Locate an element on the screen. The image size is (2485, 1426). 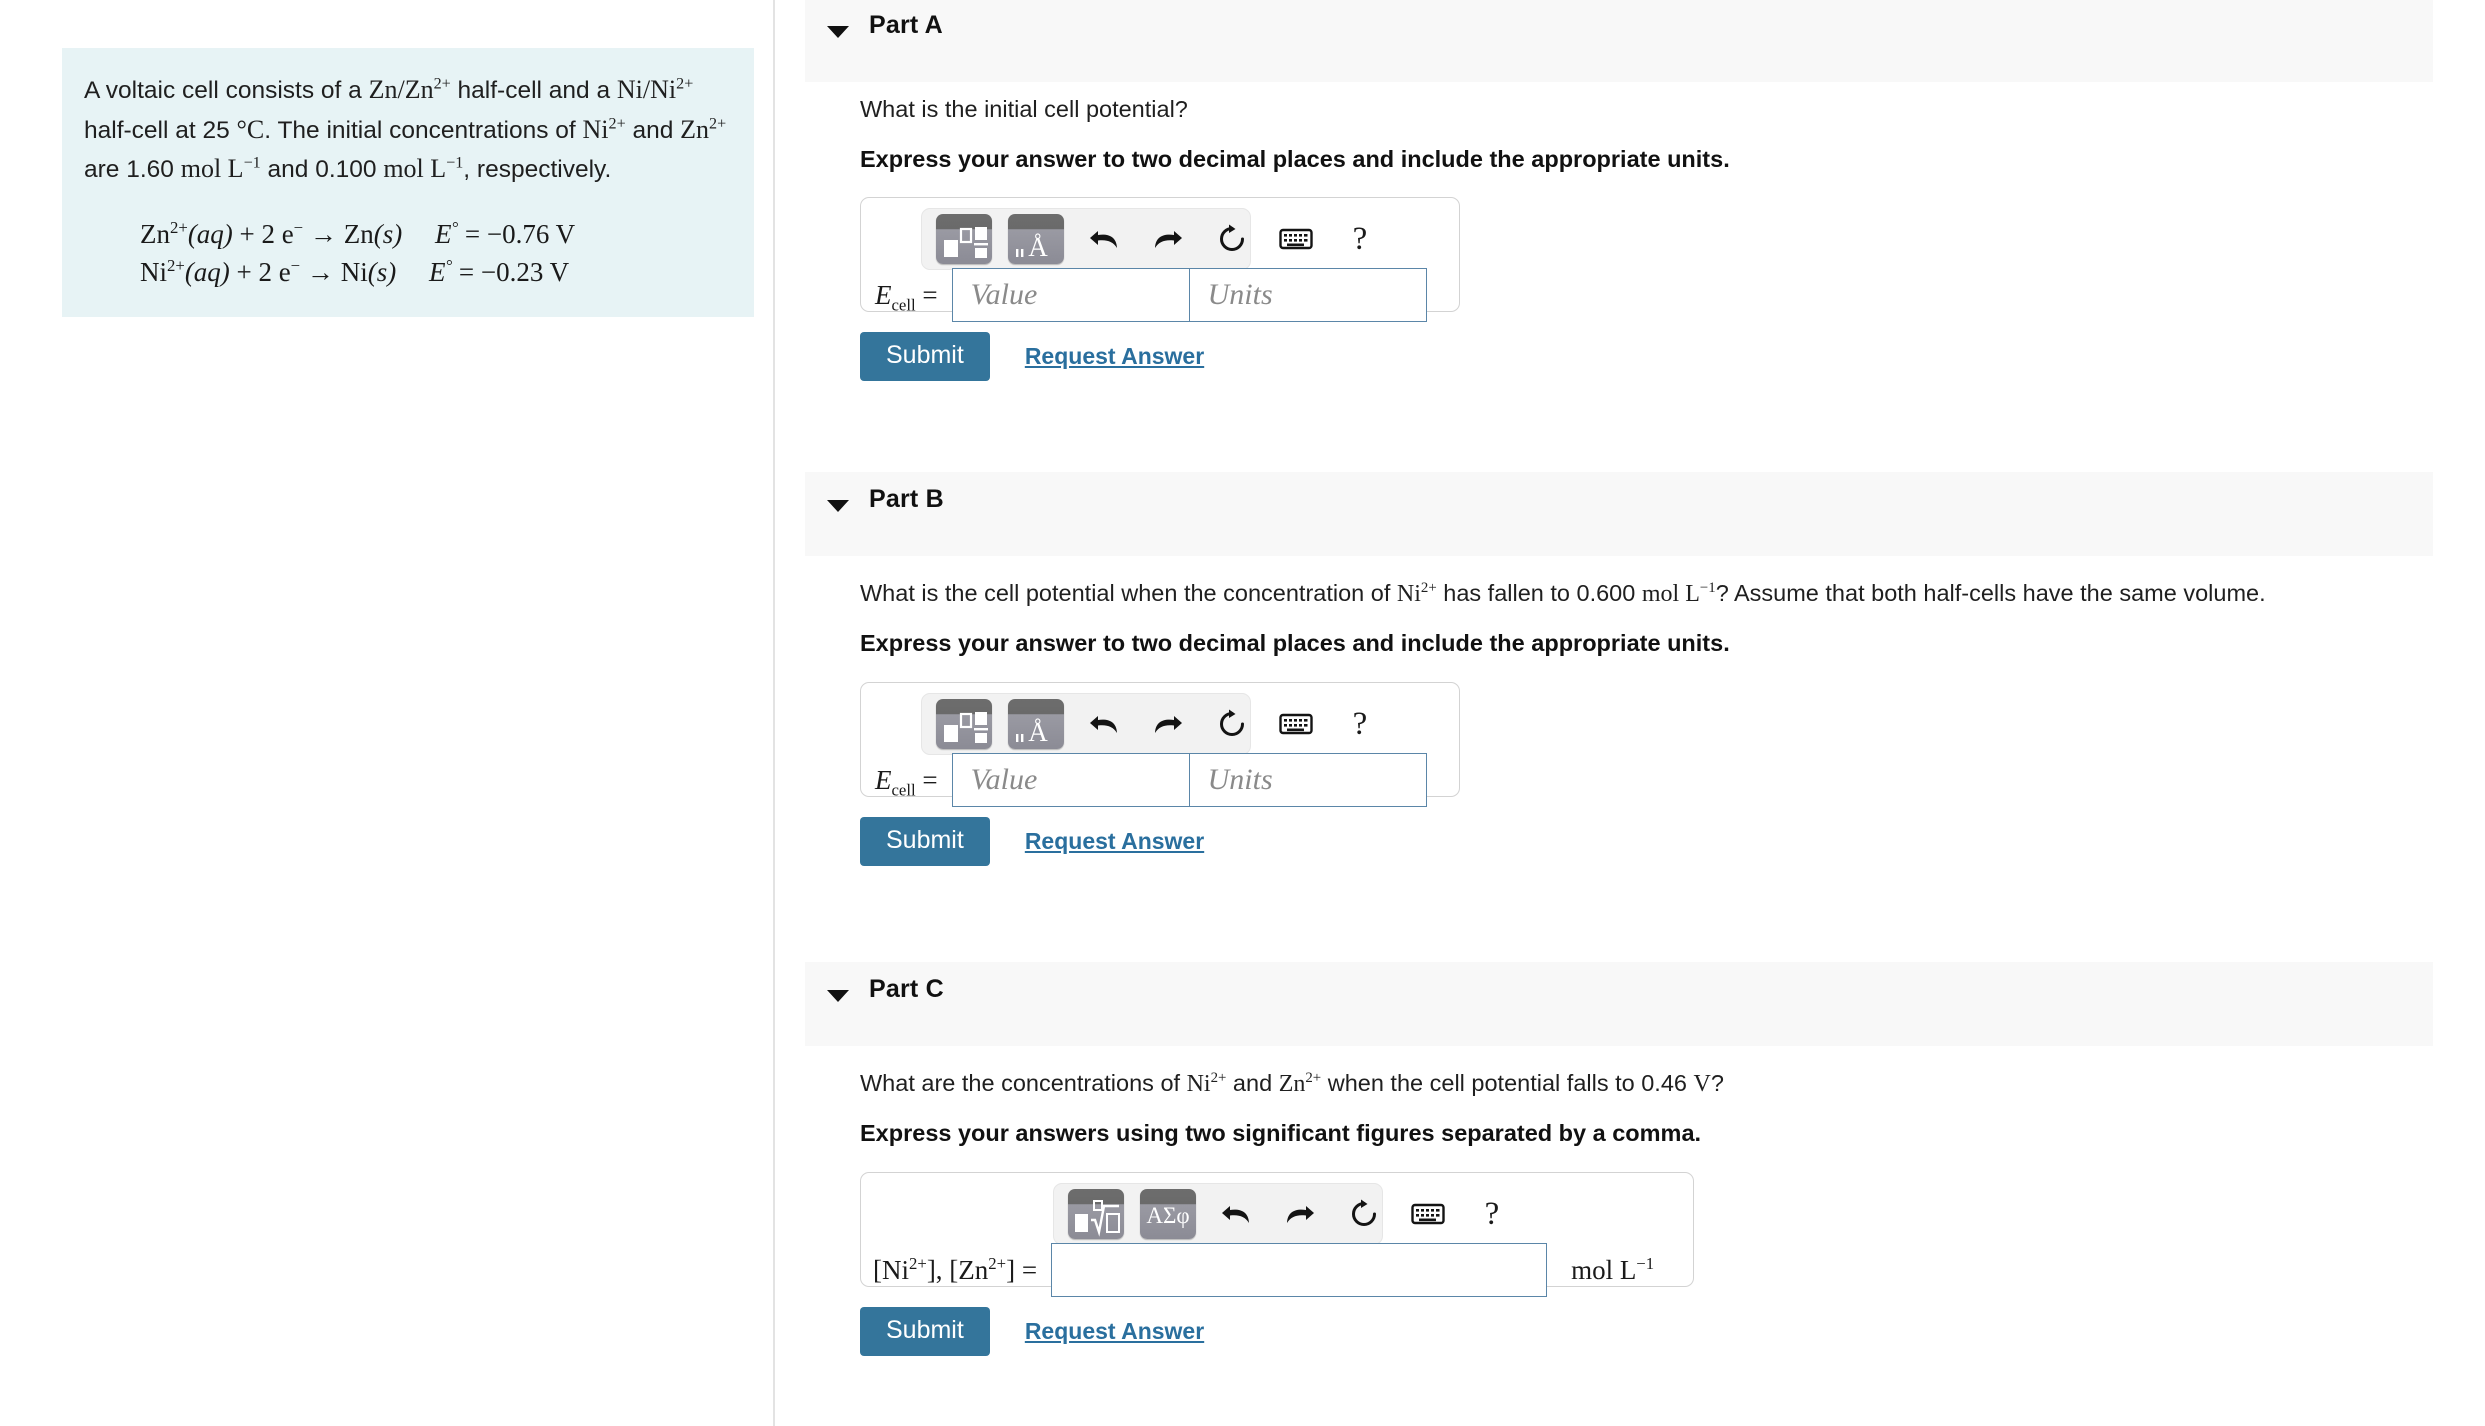
collapse-caret-icon-c is located at coordinates (838, 996).